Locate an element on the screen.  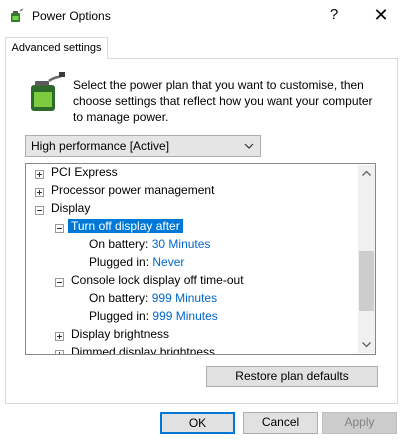
help-button: ? is located at coordinates (334, 15).